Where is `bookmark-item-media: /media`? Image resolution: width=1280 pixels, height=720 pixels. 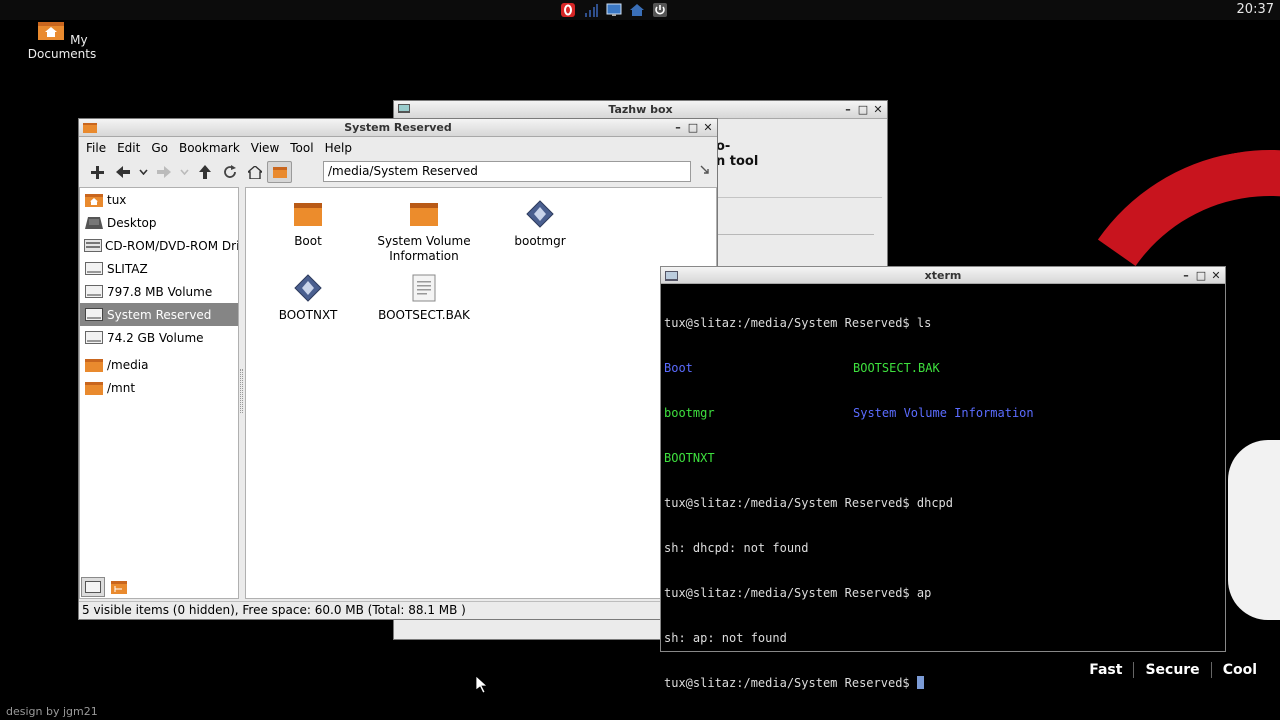
bookmark-item-media: /media is located at coordinates (159, 364).